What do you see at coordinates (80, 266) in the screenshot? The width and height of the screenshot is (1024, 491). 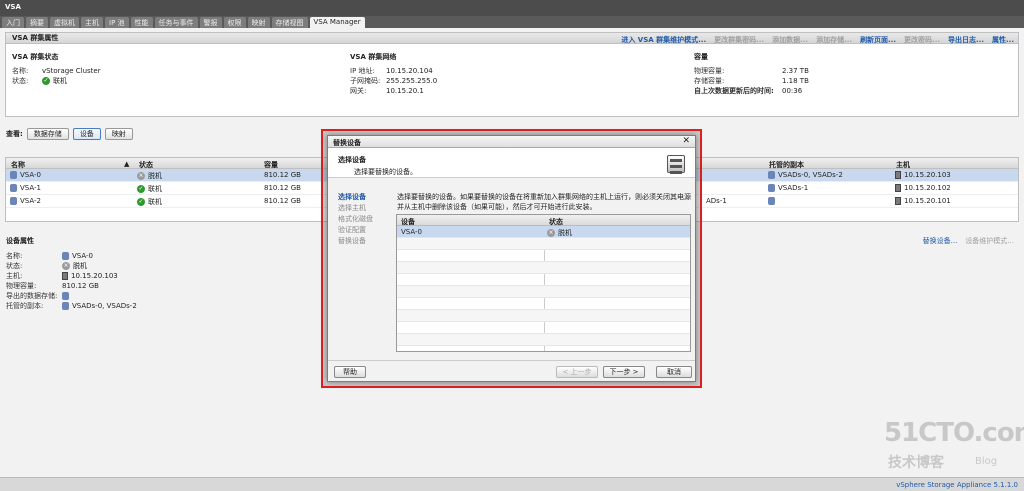 I see `prop-state-value: 脱机` at bounding box center [80, 266].